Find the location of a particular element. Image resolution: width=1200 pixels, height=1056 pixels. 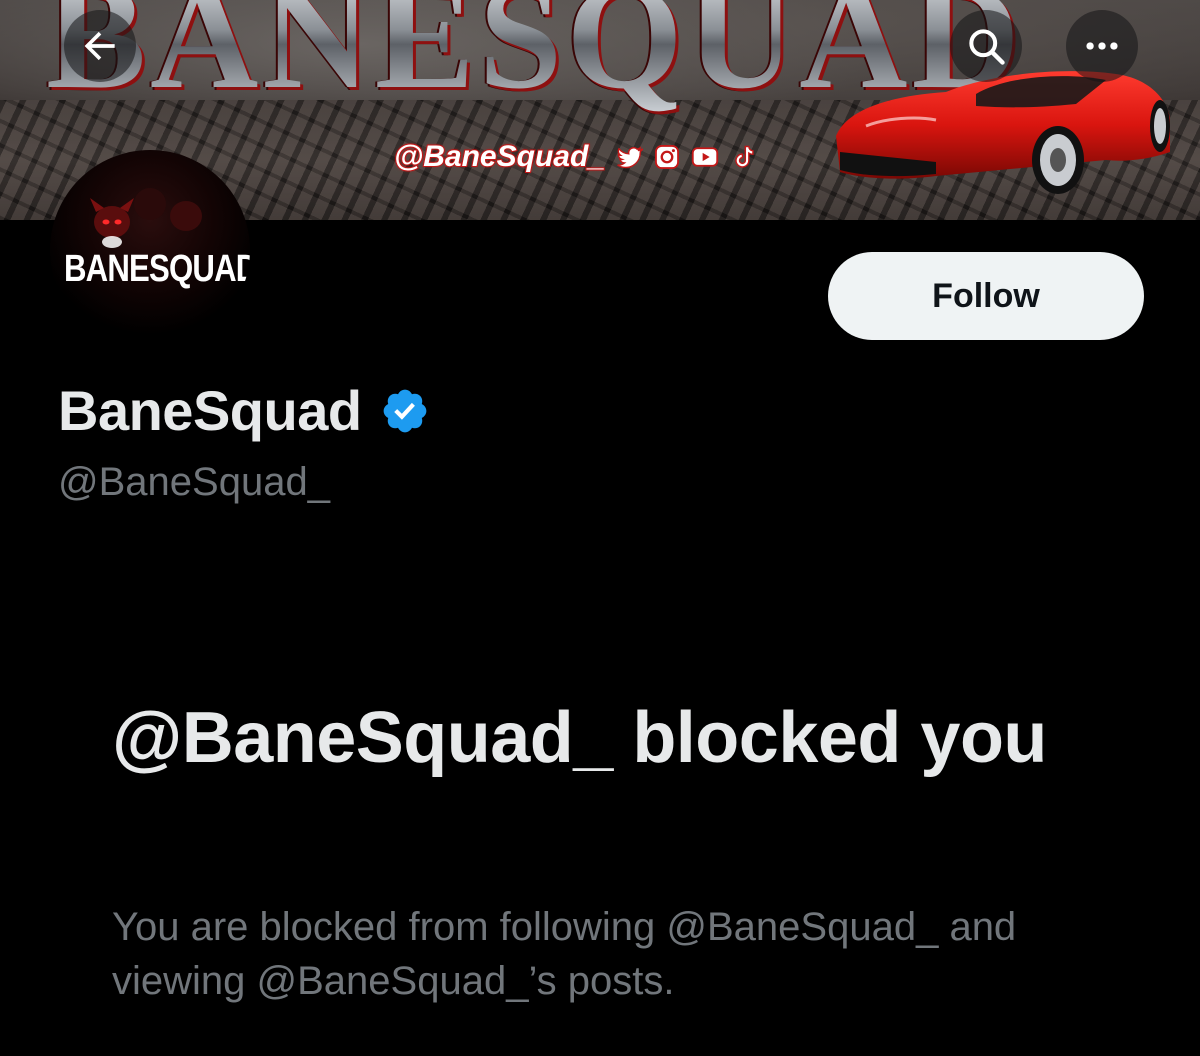

more-options-button is located at coordinates (1102, 46).